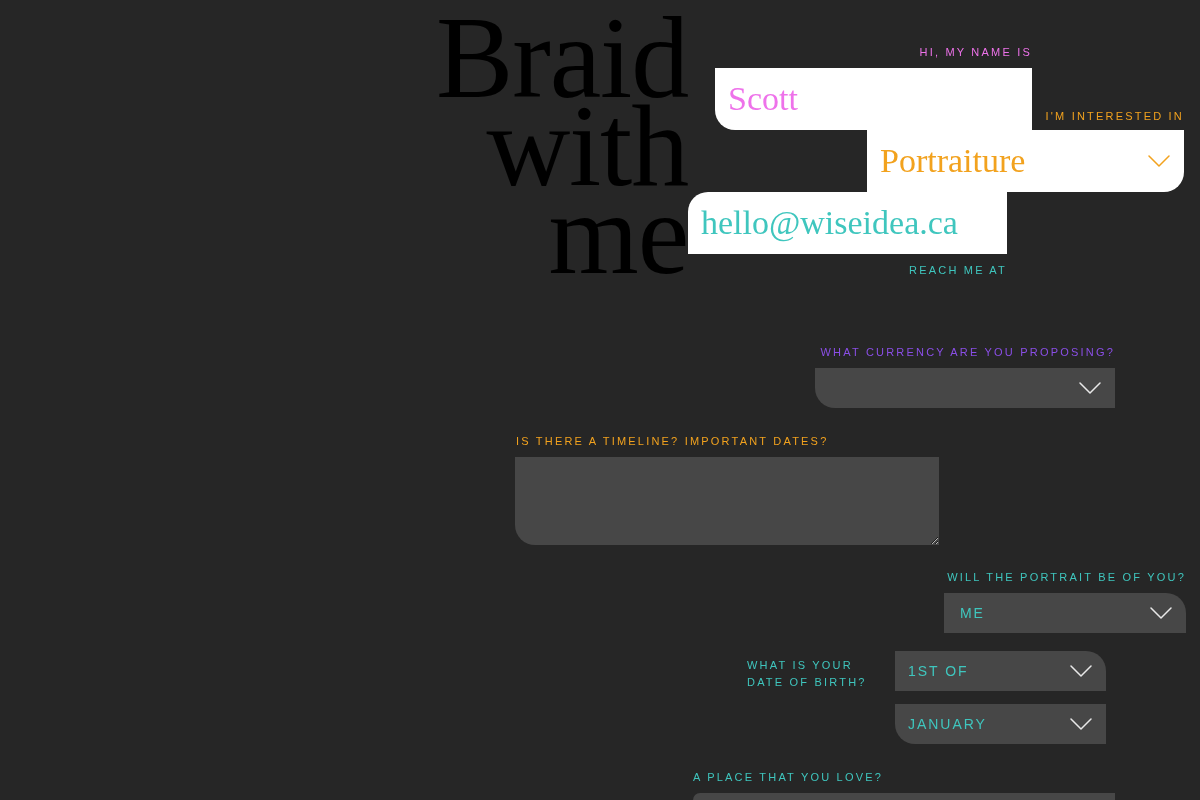 The image size is (1200, 800). I want to click on field-label: WILL THE PORTRAIT BE OF YOU?, so click(1066, 577).